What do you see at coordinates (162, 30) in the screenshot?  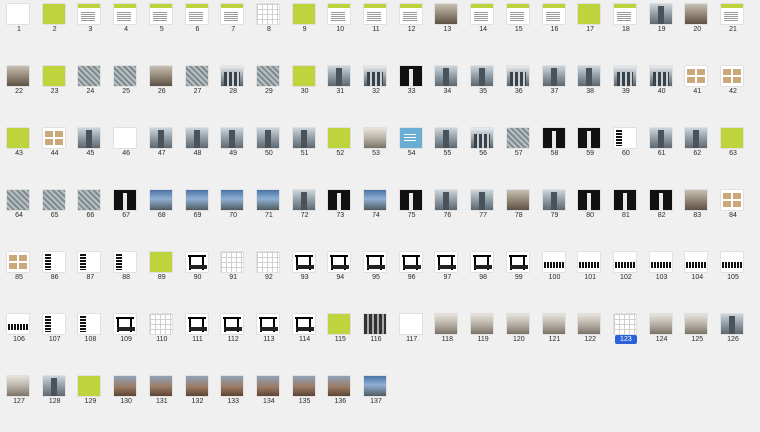 I see `page-thumbnail-5: 5` at bounding box center [162, 30].